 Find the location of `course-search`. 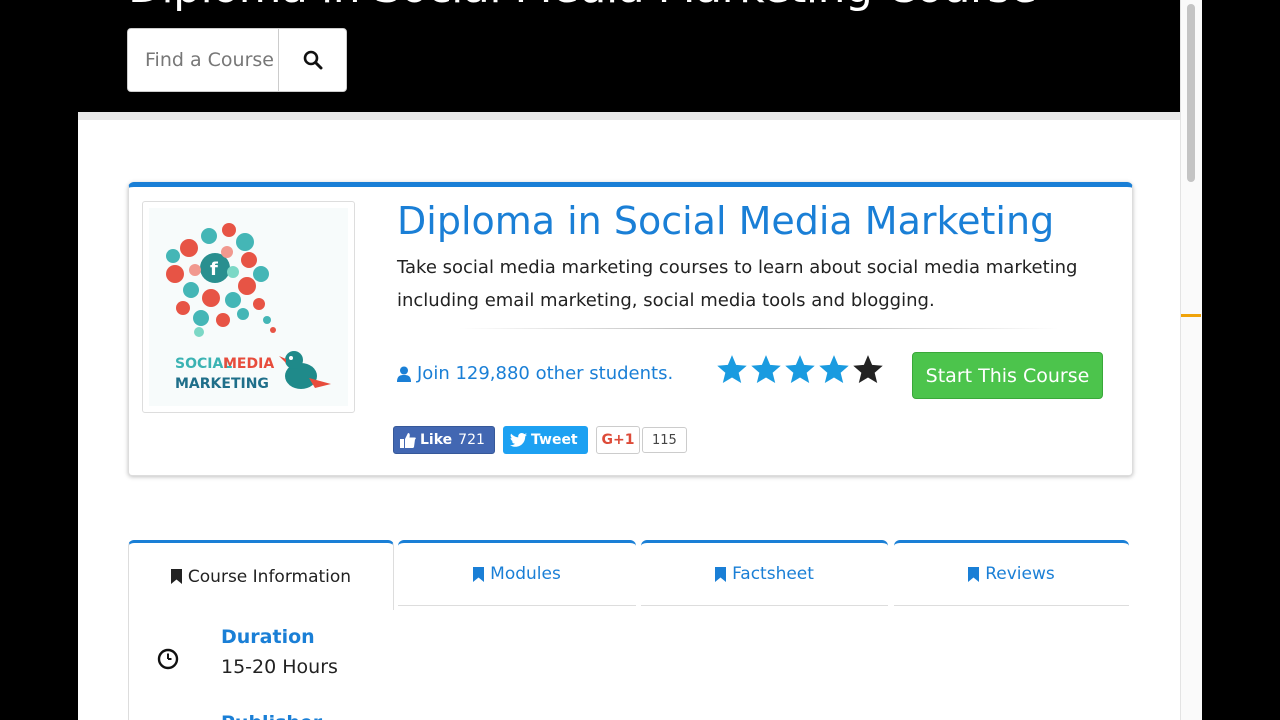

course-search is located at coordinates (237, 60).